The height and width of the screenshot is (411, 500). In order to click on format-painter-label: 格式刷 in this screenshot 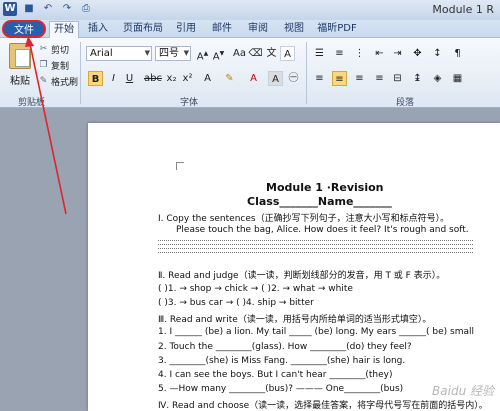, I will do `click(65, 82)`.